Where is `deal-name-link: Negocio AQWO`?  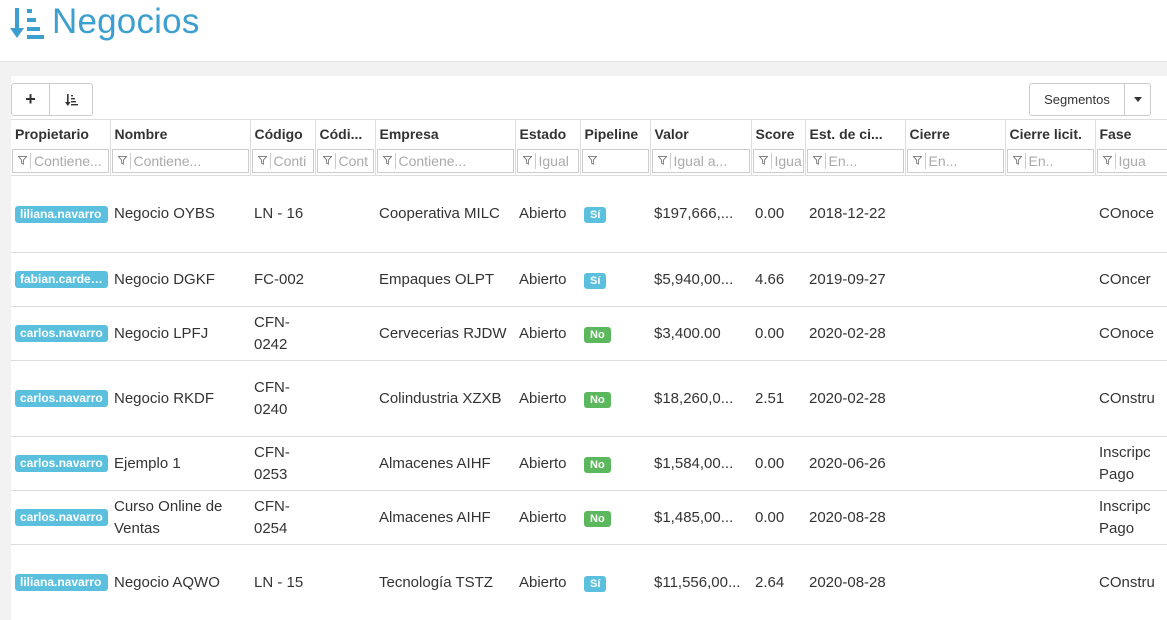 deal-name-link: Negocio AQWO is located at coordinates (180, 582).